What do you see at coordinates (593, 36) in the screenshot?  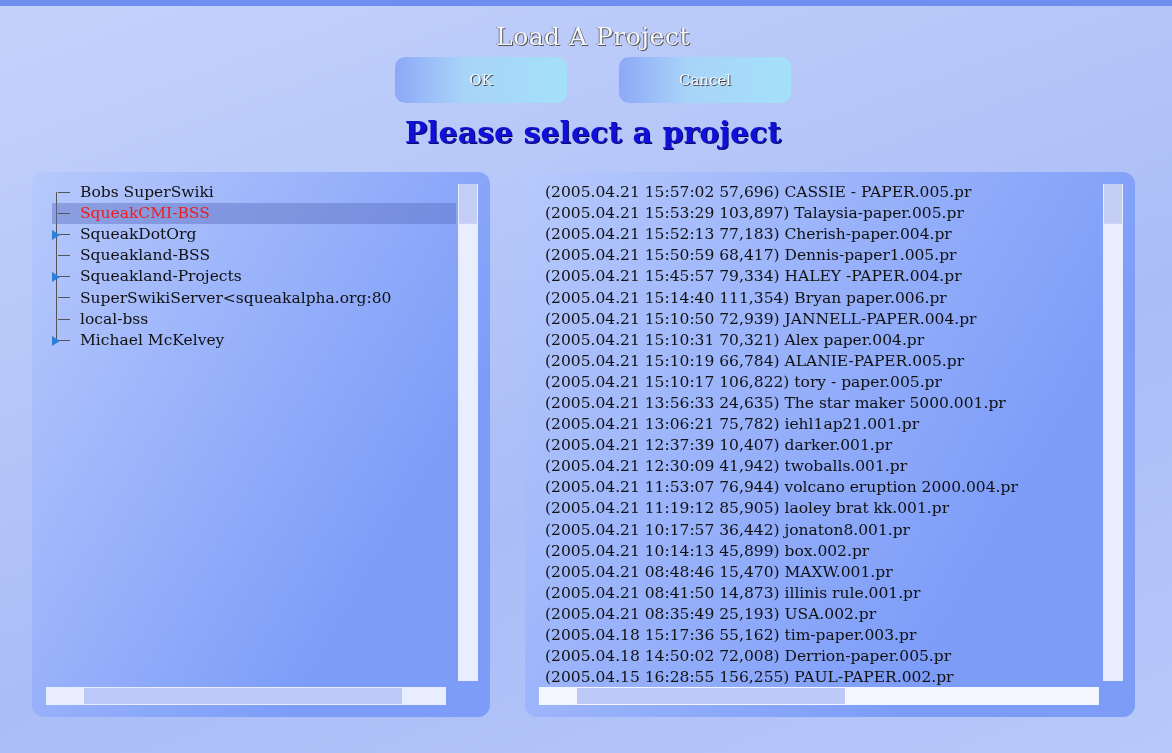 I see `dialog-title: Load A Project` at bounding box center [593, 36].